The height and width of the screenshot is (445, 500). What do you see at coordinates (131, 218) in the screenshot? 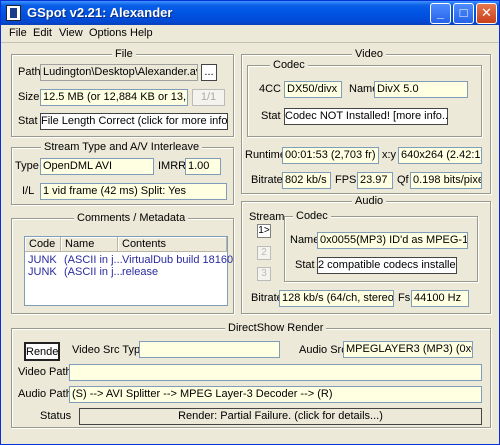
I see `comments-group-title: Comments / Metadata` at bounding box center [131, 218].